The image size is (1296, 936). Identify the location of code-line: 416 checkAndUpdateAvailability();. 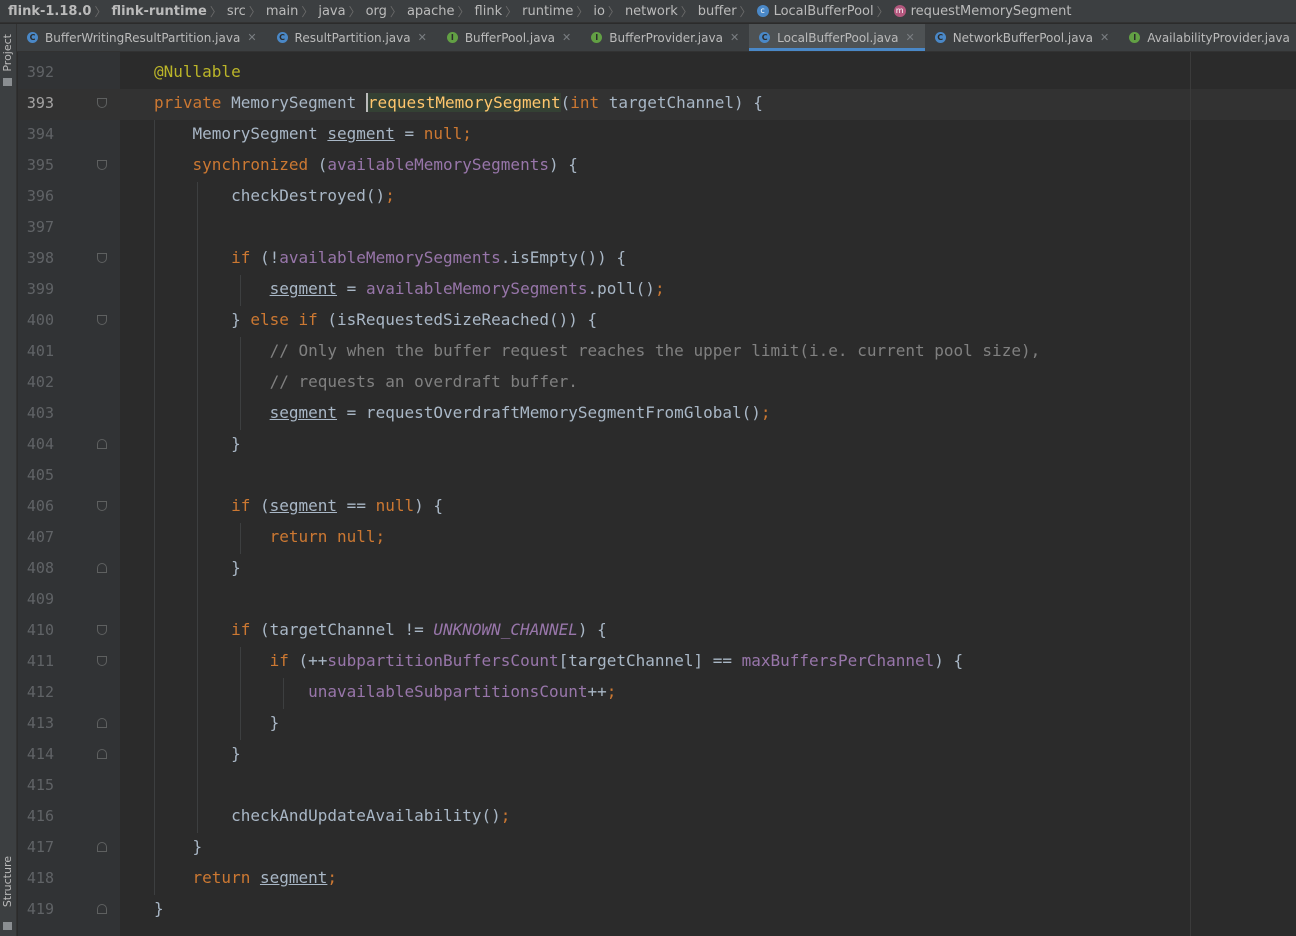
(648, 817).